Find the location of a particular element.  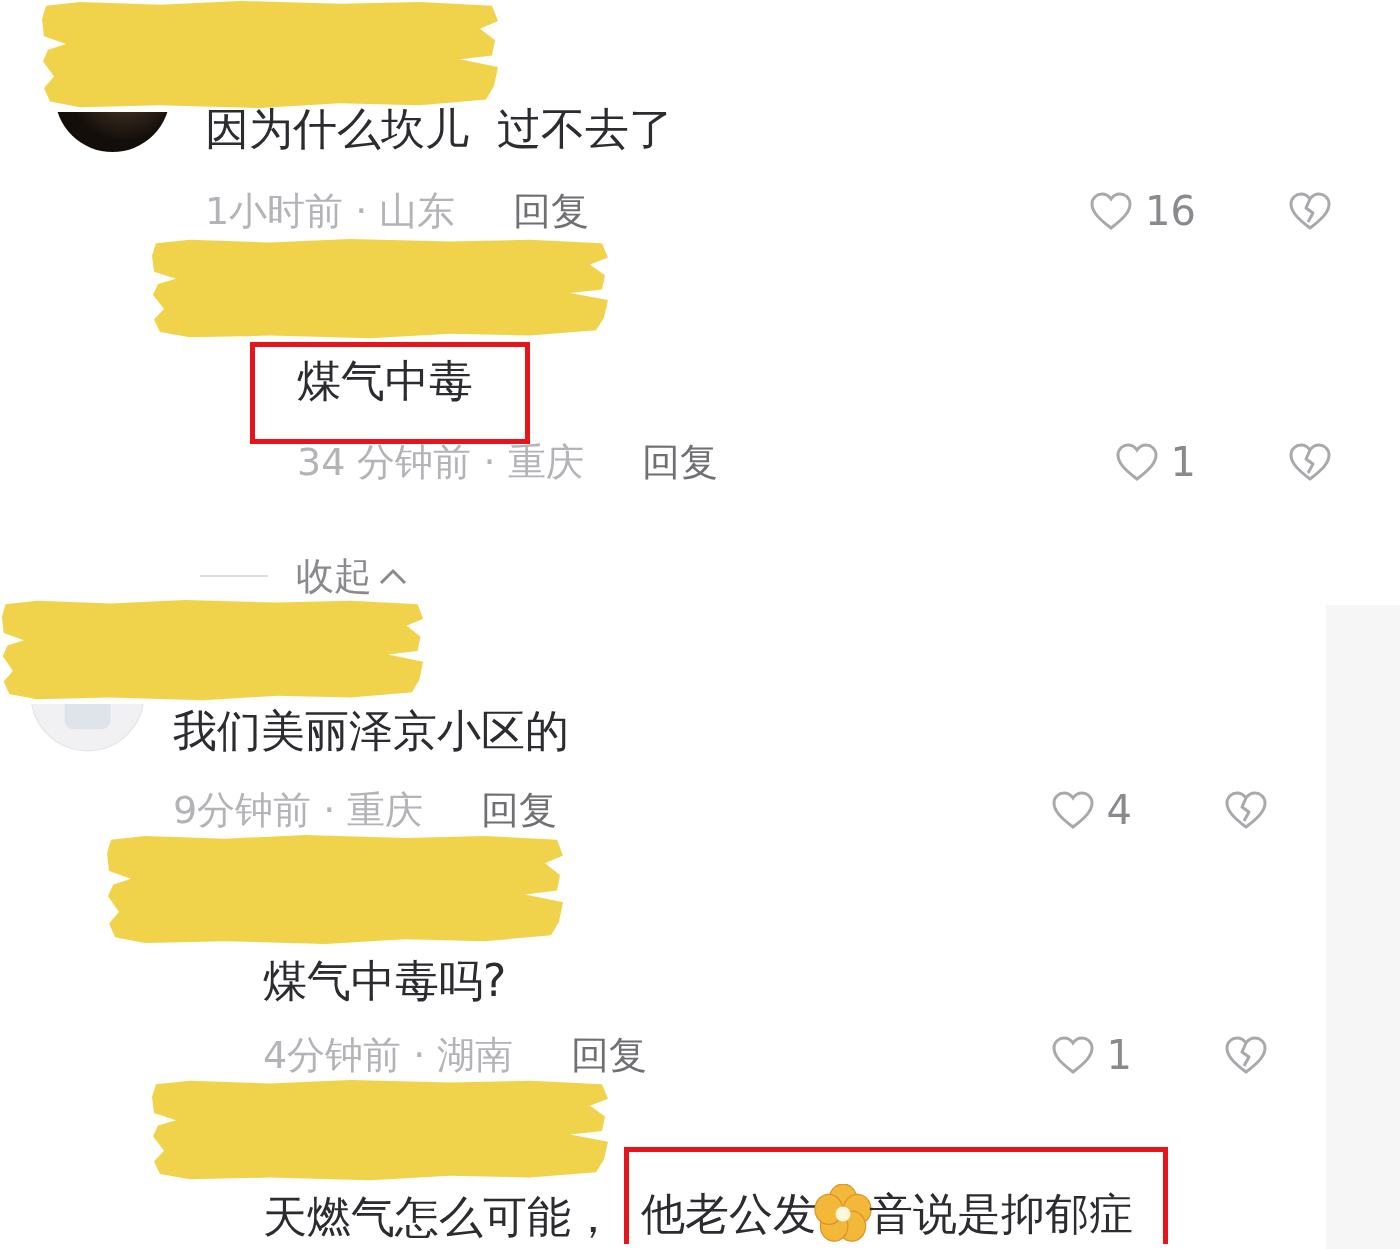

comment-text: 因为什么坎儿 过不去了 is located at coordinates (439, 129).